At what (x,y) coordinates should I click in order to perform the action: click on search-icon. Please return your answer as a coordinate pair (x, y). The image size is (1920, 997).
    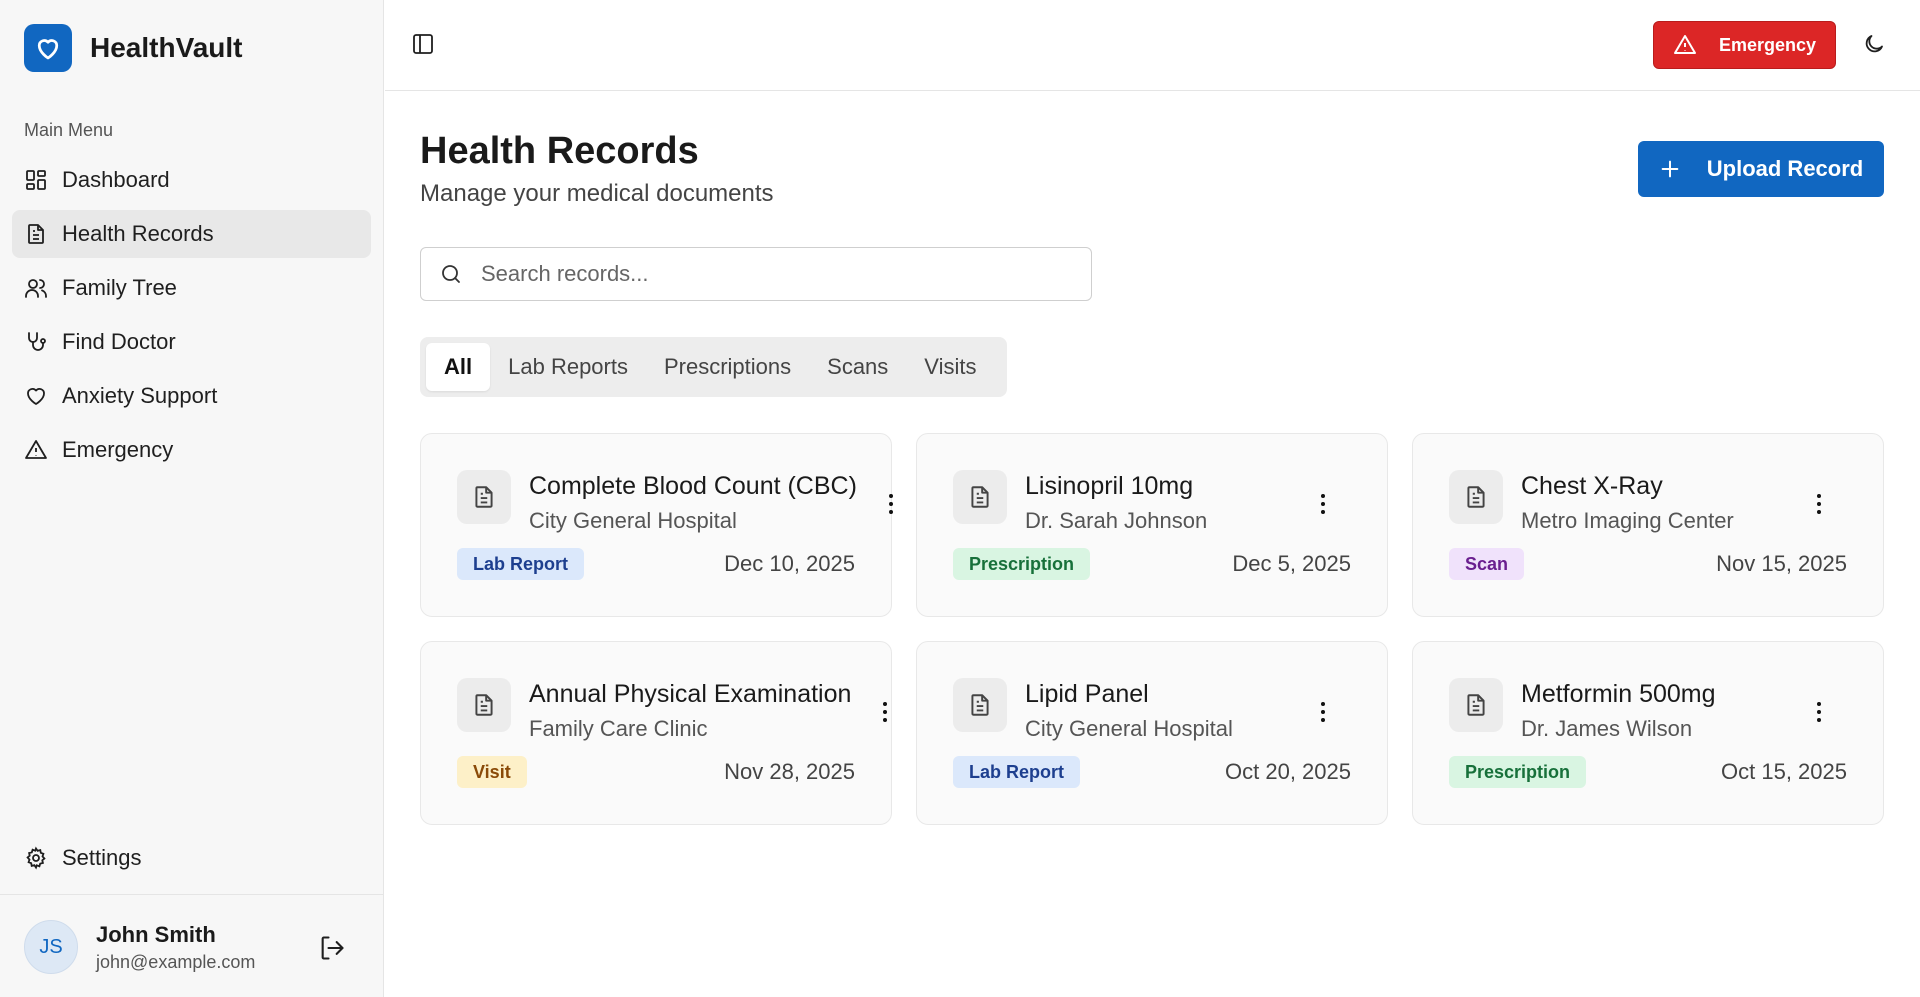
    Looking at the image, I should click on (451, 274).